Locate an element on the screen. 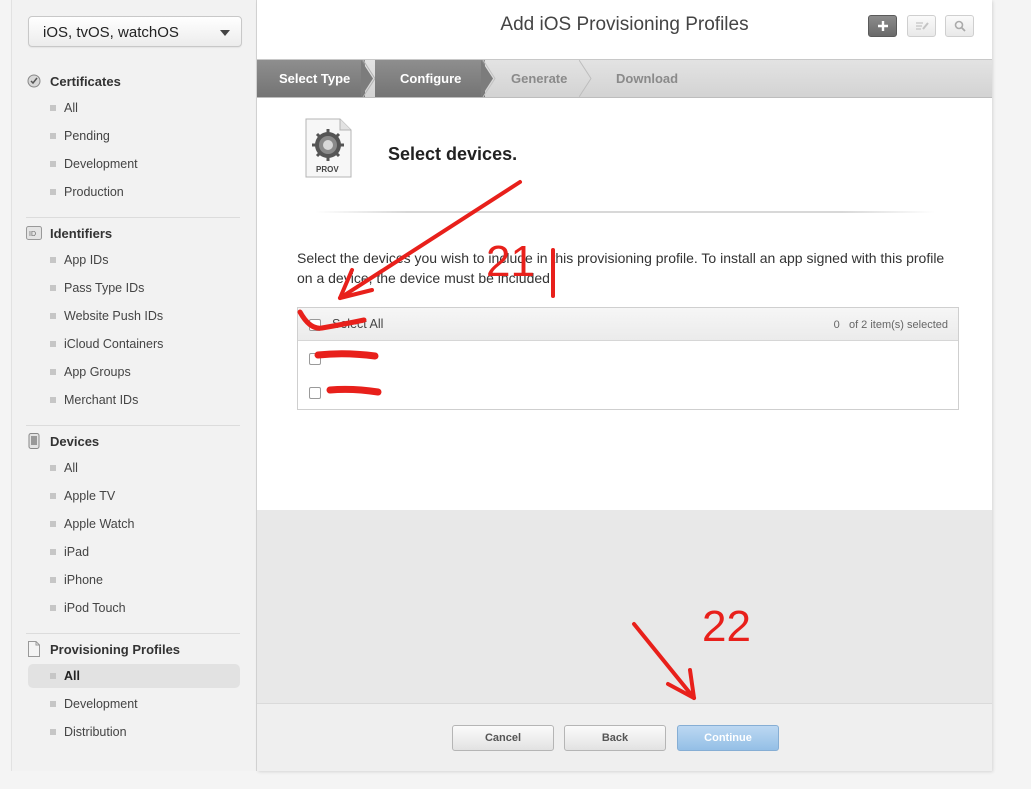 The image size is (1031, 789). sidebar-section-header: ID Identifiers is located at coordinates (69, 233).